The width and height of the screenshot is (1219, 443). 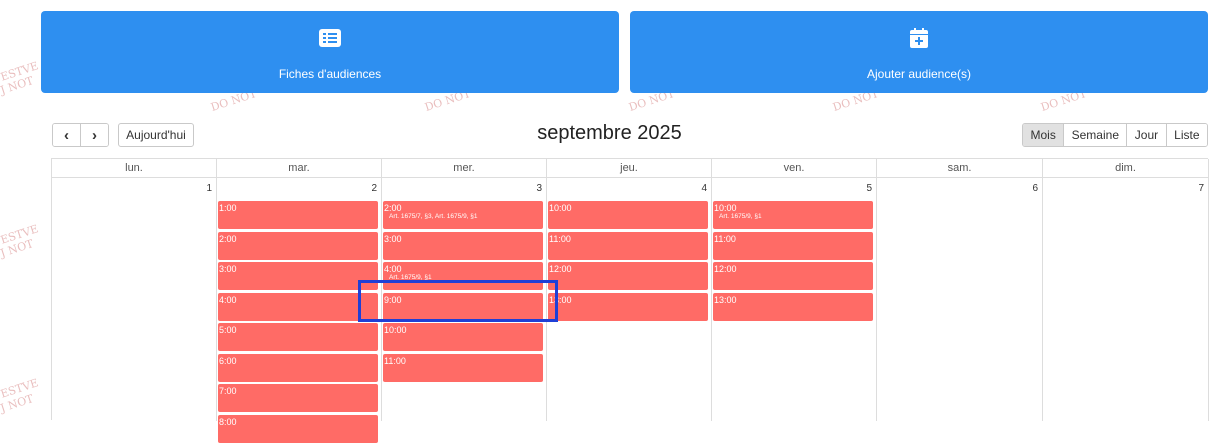 What do you see at coordinates (228, 421) in the screenshot?
I see `event-time: 8:00` at bounding box center [228, 421].